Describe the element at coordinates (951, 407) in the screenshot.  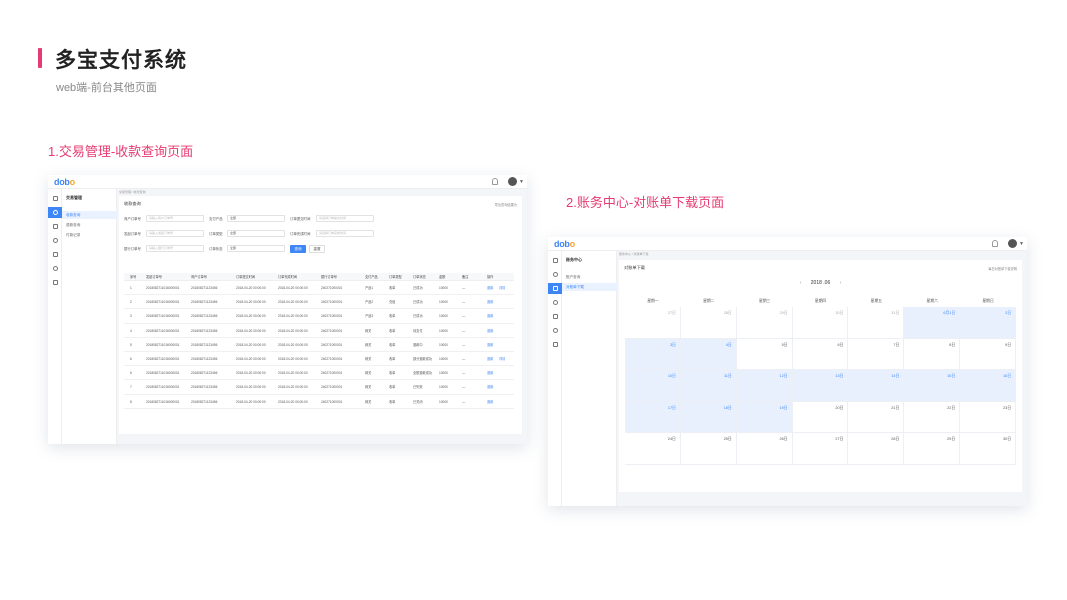
I see `day-label: 22日` at that location.